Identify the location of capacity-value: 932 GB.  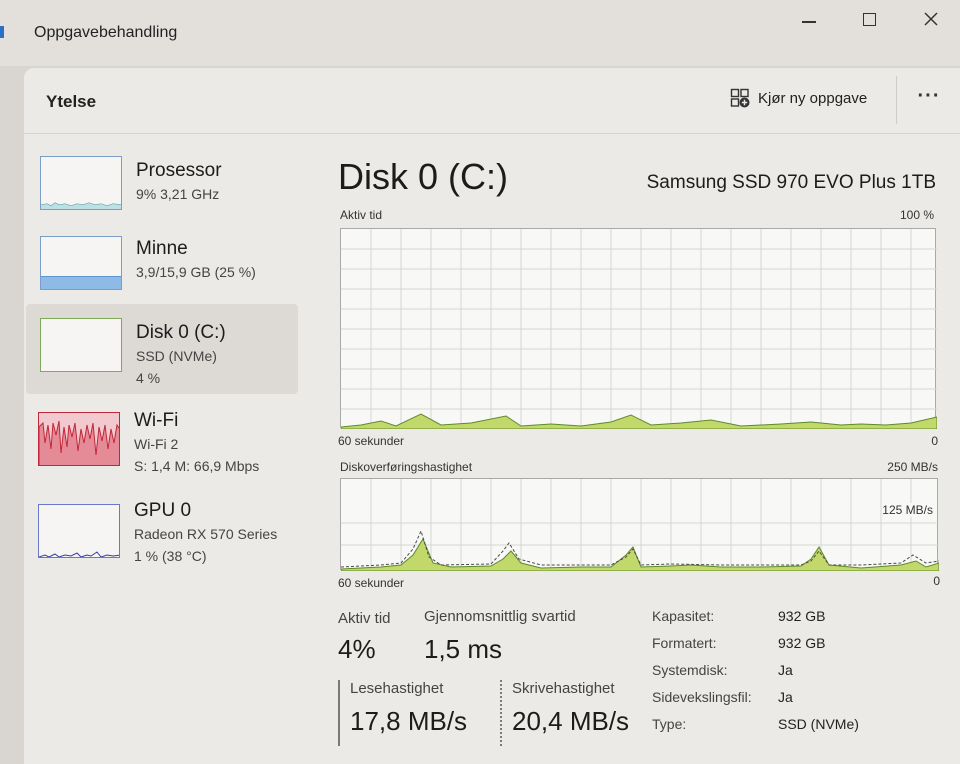
(802, 616).